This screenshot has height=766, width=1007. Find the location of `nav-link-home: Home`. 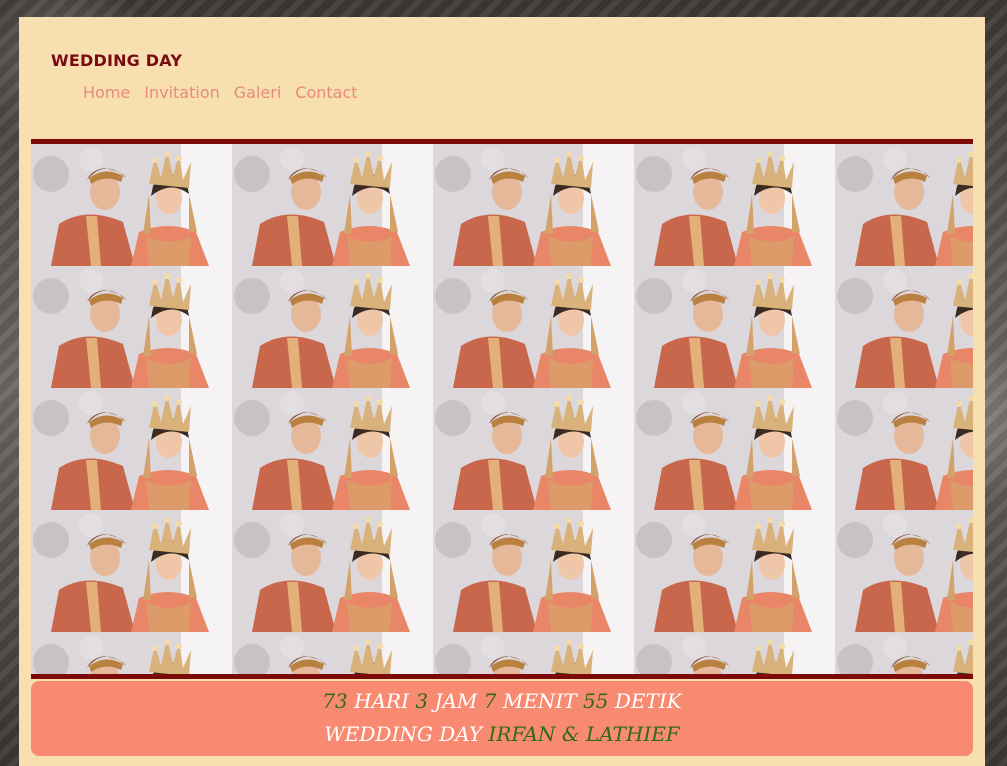

nav-link-home: Home is located at coordinates (106, 92).